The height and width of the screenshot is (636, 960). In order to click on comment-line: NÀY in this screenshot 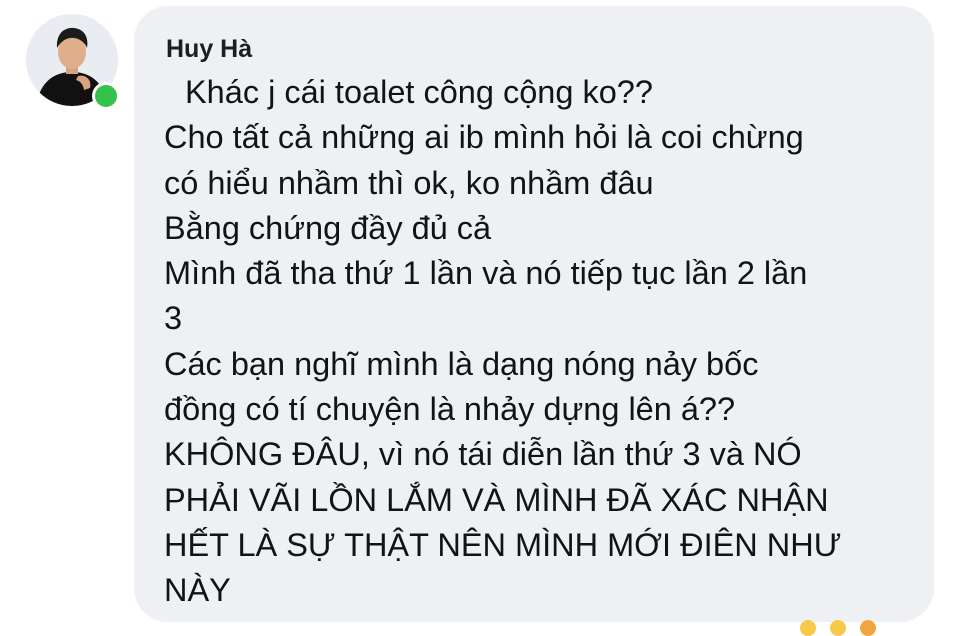, I will do `click(197, 590)`.